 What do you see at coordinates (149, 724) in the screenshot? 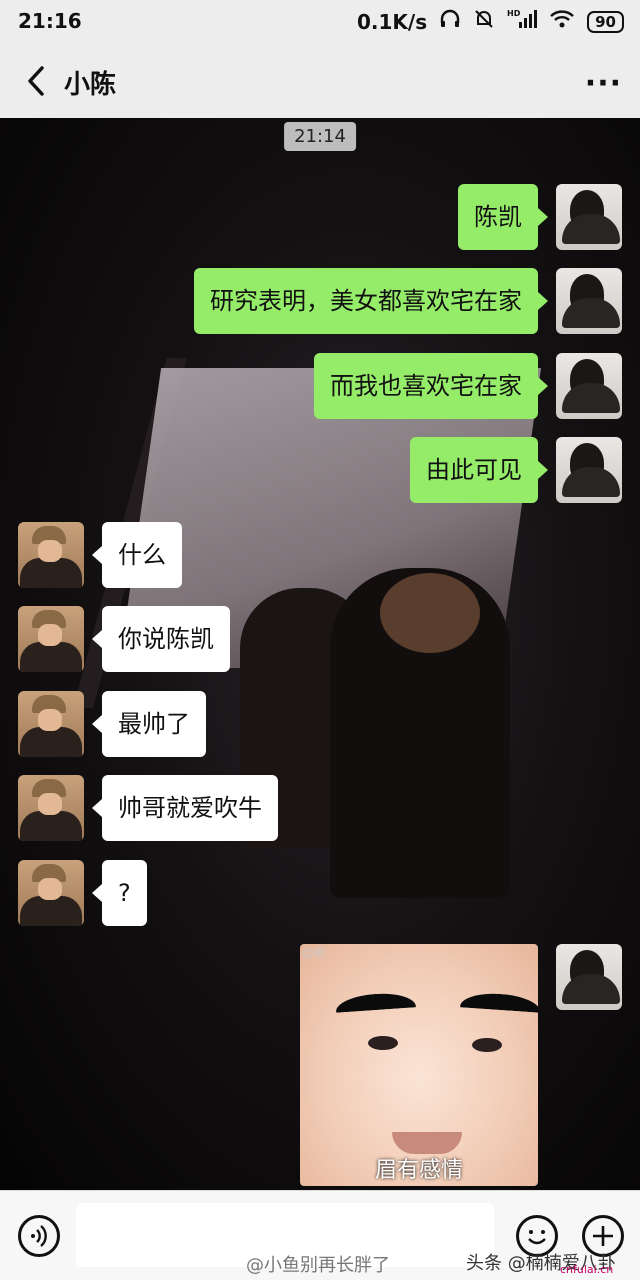
I see `incoming-bubble: 最帅了` at bounding box center [149, 724].